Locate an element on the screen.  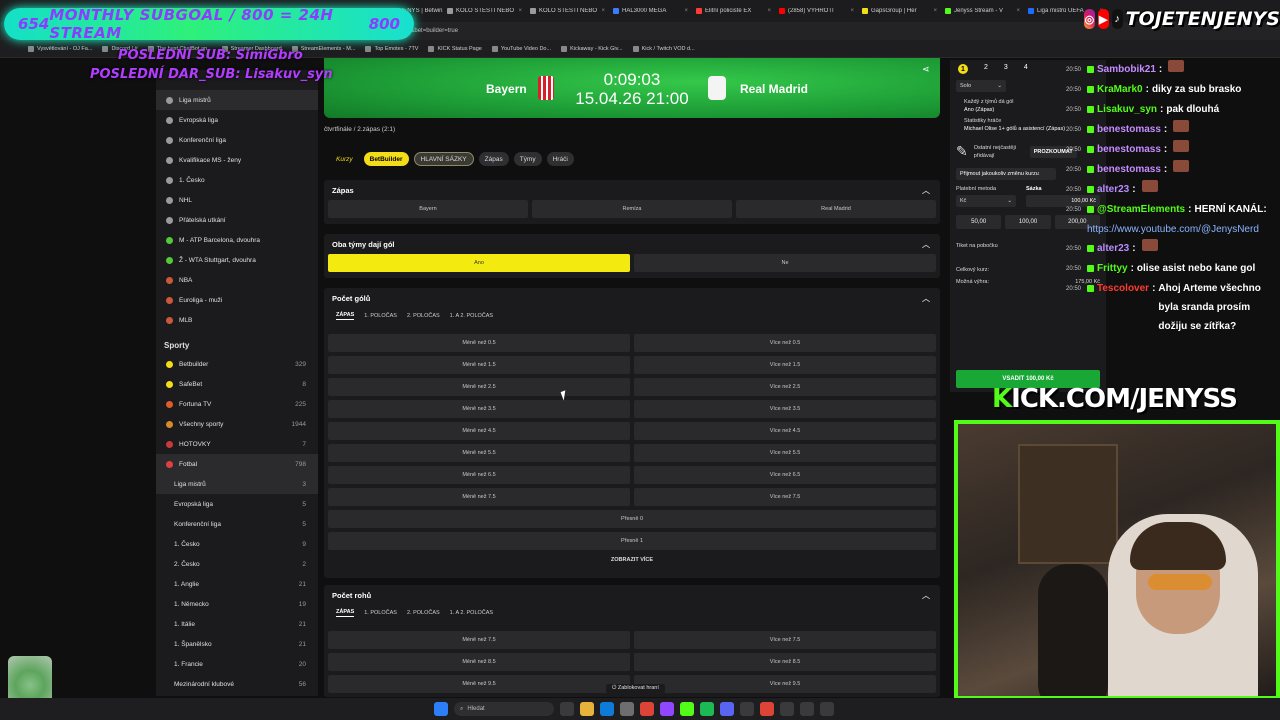
odds-button: Real Madrid is located at coordinates (836, 209).